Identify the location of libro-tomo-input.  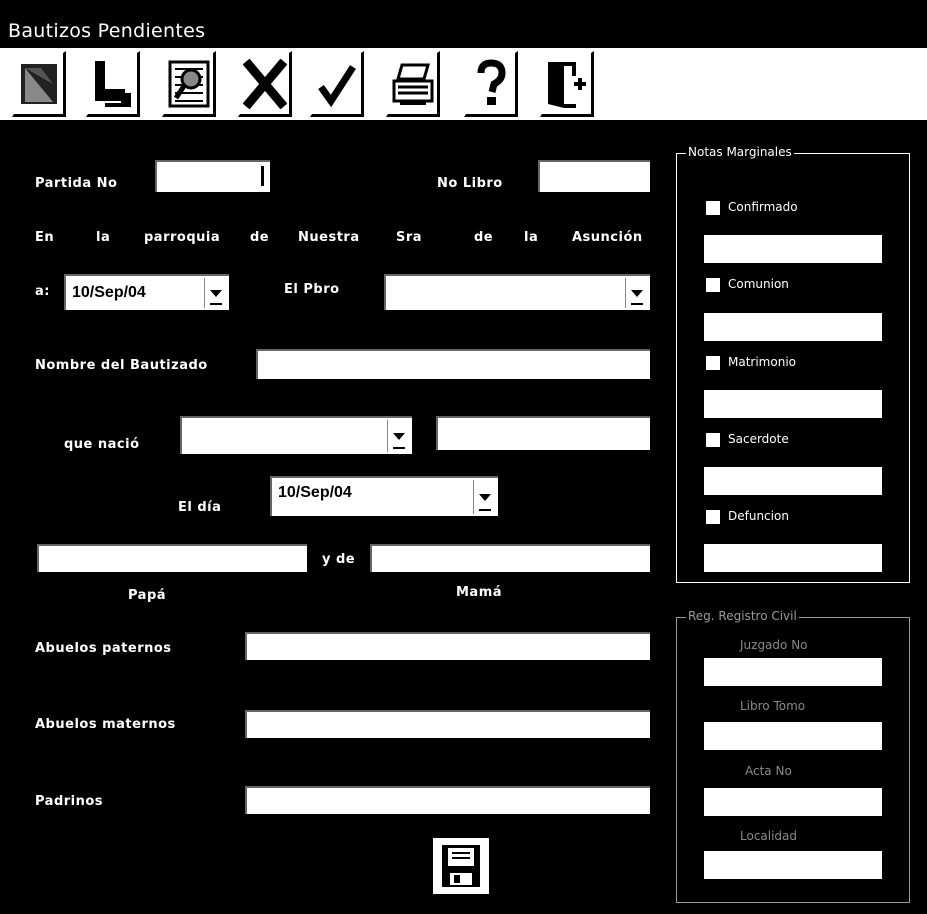
(793, 736).